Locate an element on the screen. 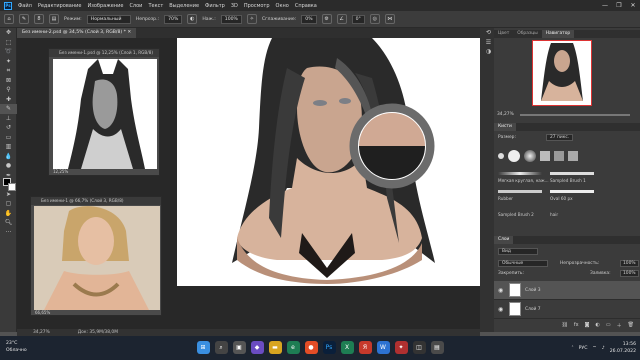  app-icon: ✦ is located at coordinates (401, 347).